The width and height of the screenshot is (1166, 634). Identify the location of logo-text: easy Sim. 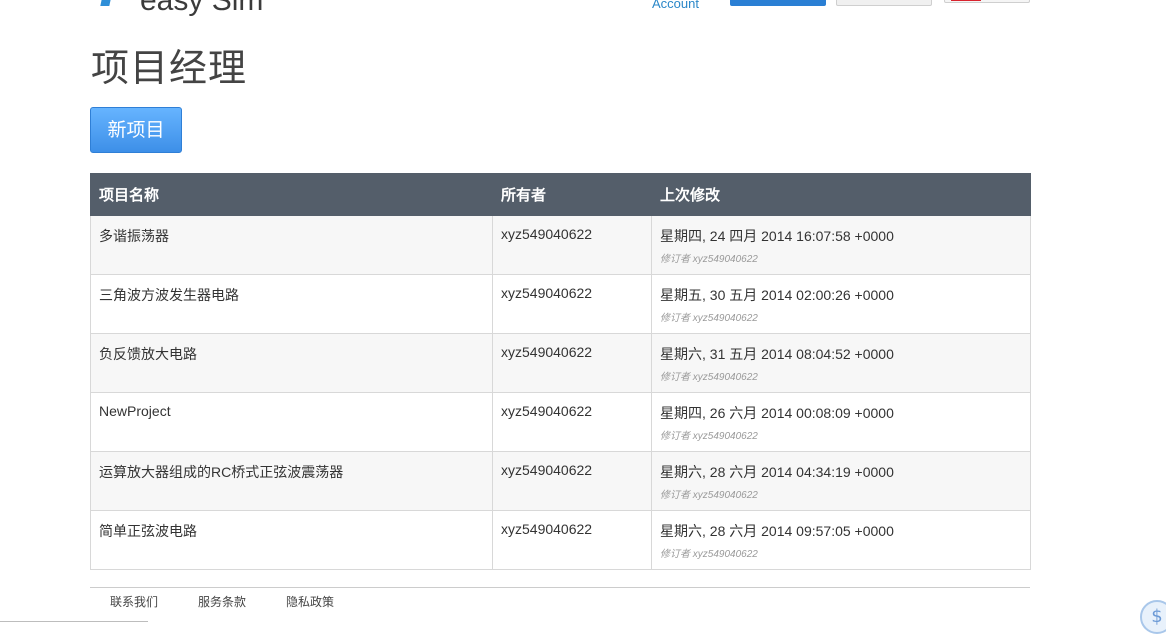
(202, 8).